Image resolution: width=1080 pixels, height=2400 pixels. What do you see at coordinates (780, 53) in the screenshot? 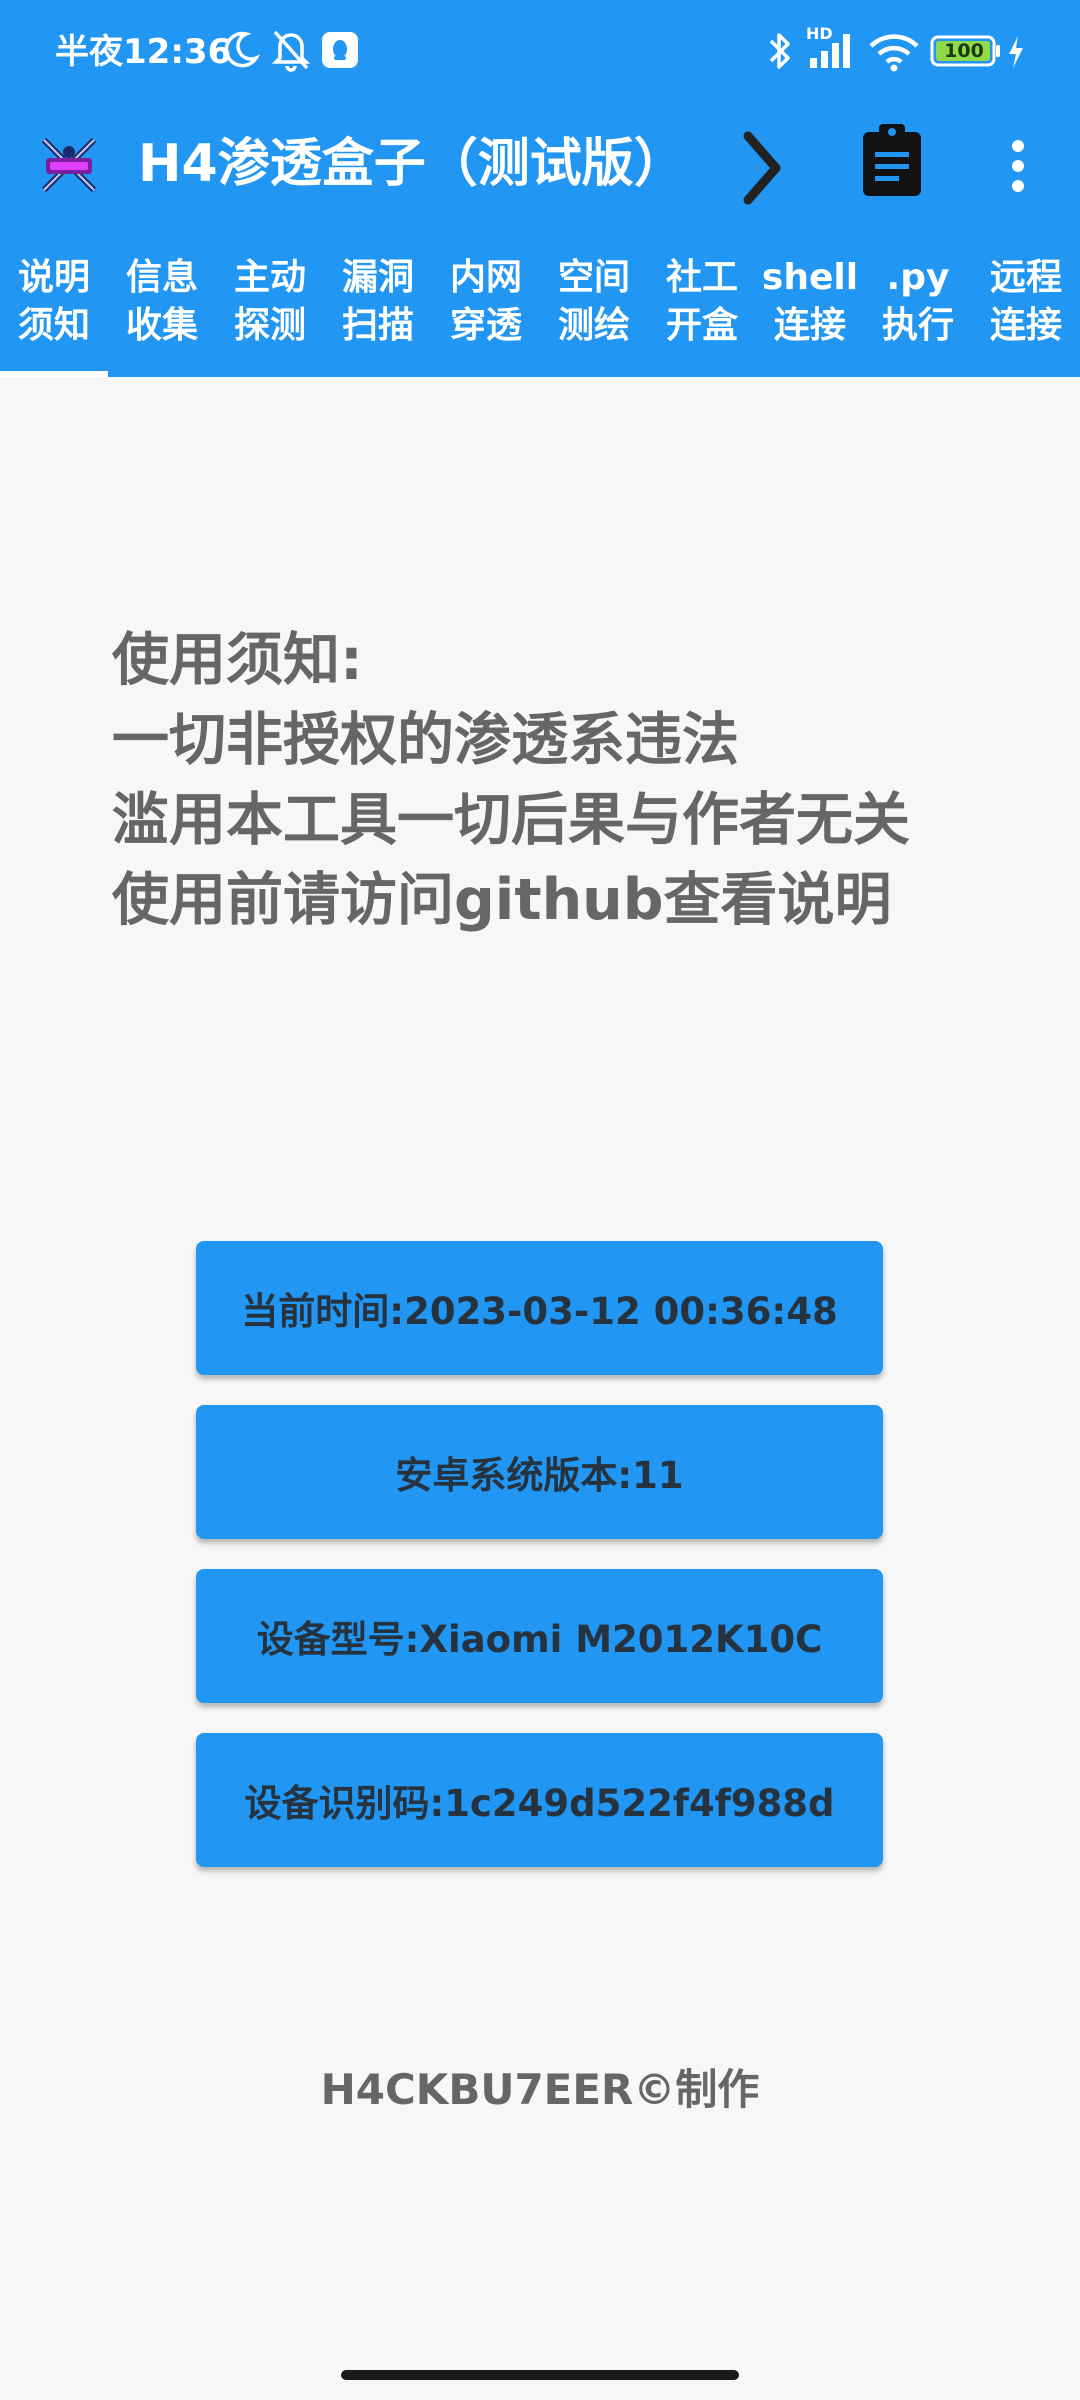
I see `bluetooth-icon` at bounding box center [780, 53].